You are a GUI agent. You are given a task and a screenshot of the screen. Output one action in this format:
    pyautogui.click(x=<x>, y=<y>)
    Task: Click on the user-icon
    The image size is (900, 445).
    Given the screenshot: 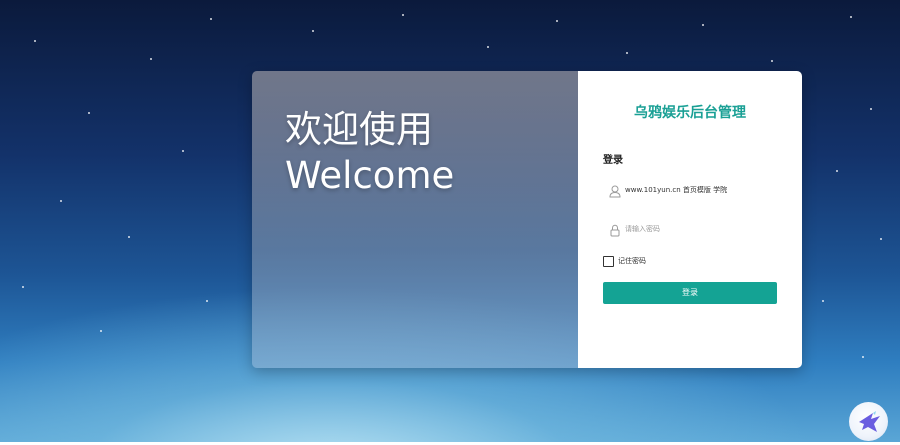 What is the action you would take?
    pyautogui.click(x=615, y=190)
    